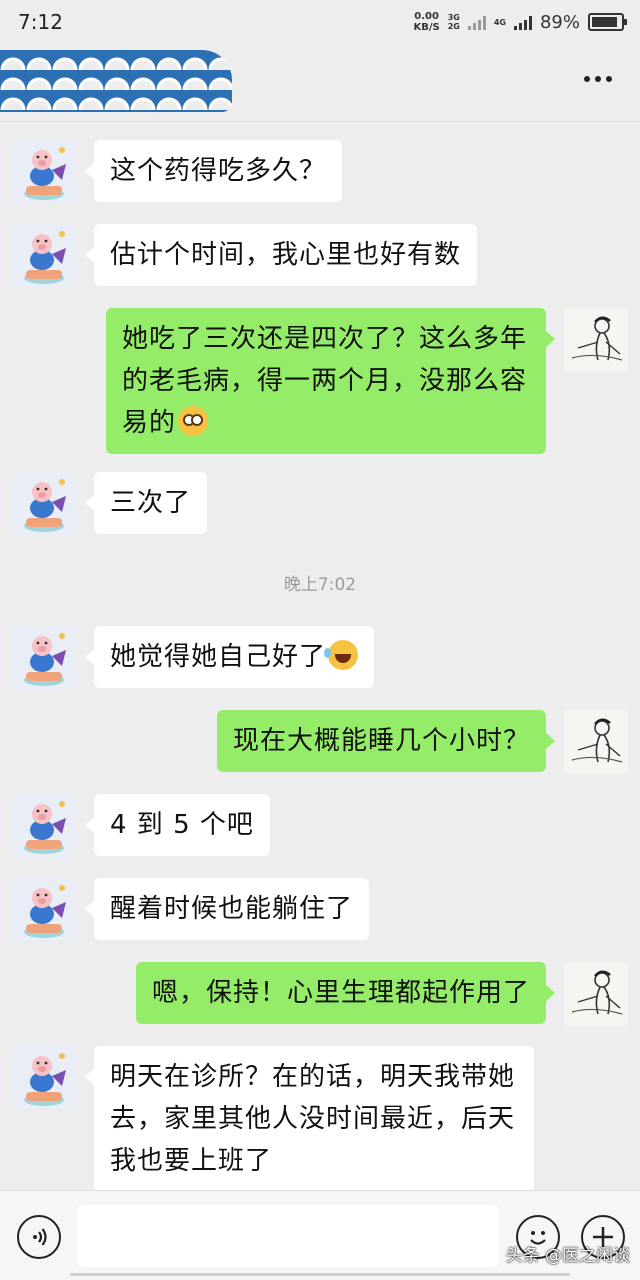 This screenshot has width=640, height=1280. I want to click on message-bubble: 嗯，保持！心里生理都起作用了, so click(345, 993).